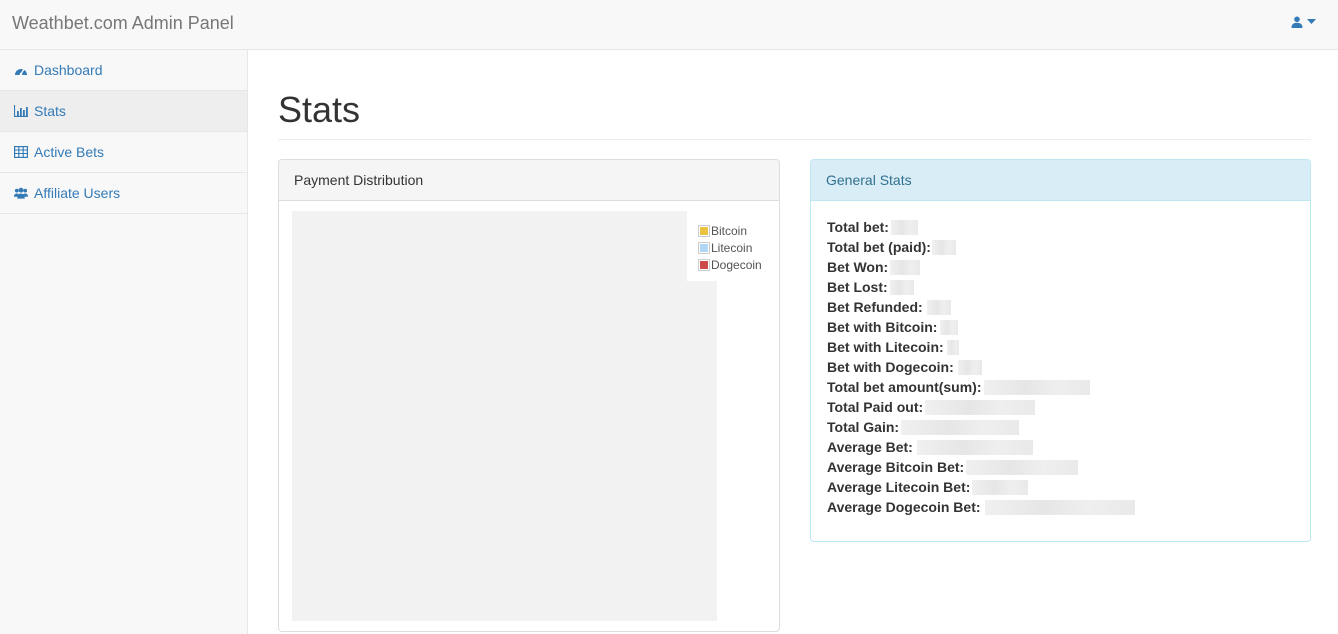 Image resolution: width=1338 pixels, height=634 pixels. What do you see at coordinates (669, 25) in the screenshot?
I see `top-navbar: Weathbet.com Admin Panel` at bounding box center [669, 25].